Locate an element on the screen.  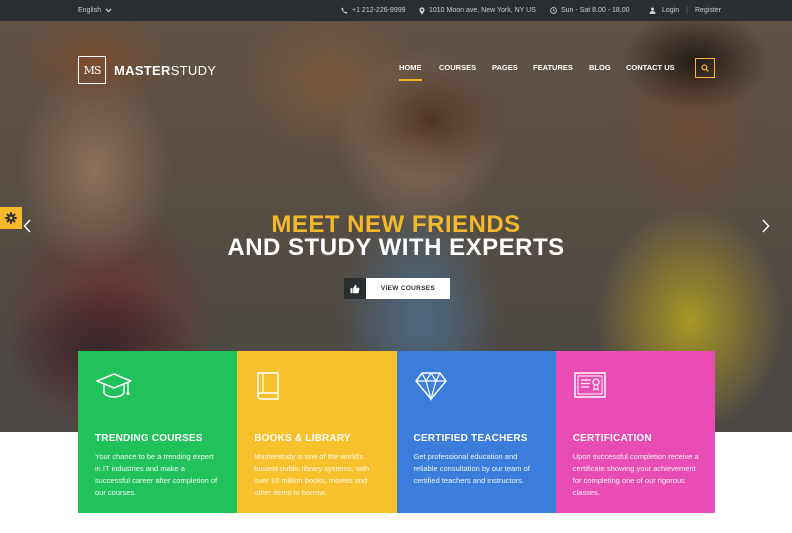
logo-name-bold: MASTER is located at coordinates (142, 70).